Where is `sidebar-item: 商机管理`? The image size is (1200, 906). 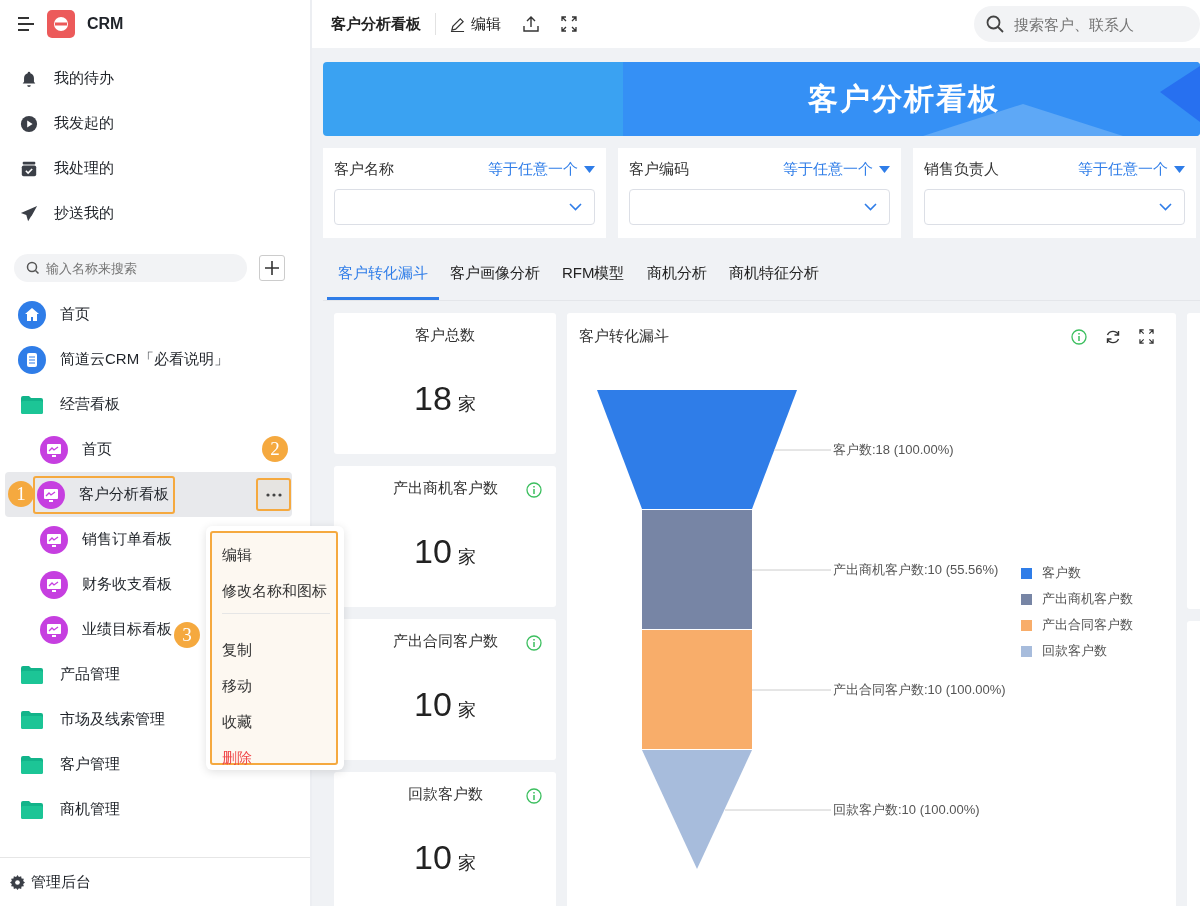
sidebar-item: 商机管理 is located at coordinates (90, 809).